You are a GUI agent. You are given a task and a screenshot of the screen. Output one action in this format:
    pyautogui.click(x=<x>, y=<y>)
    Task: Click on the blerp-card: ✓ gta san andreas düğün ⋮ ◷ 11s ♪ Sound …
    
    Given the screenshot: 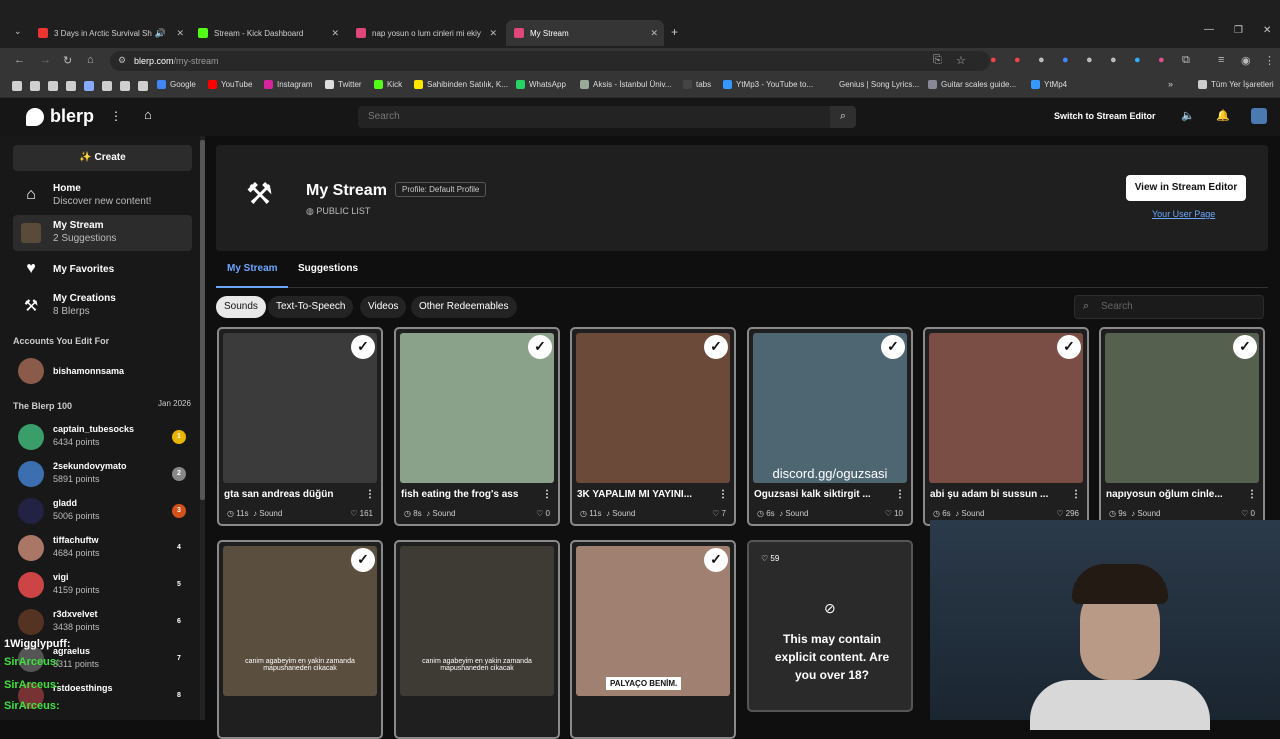 What is the action you would take?
    pyautogui.click(x=300, y=426)
    